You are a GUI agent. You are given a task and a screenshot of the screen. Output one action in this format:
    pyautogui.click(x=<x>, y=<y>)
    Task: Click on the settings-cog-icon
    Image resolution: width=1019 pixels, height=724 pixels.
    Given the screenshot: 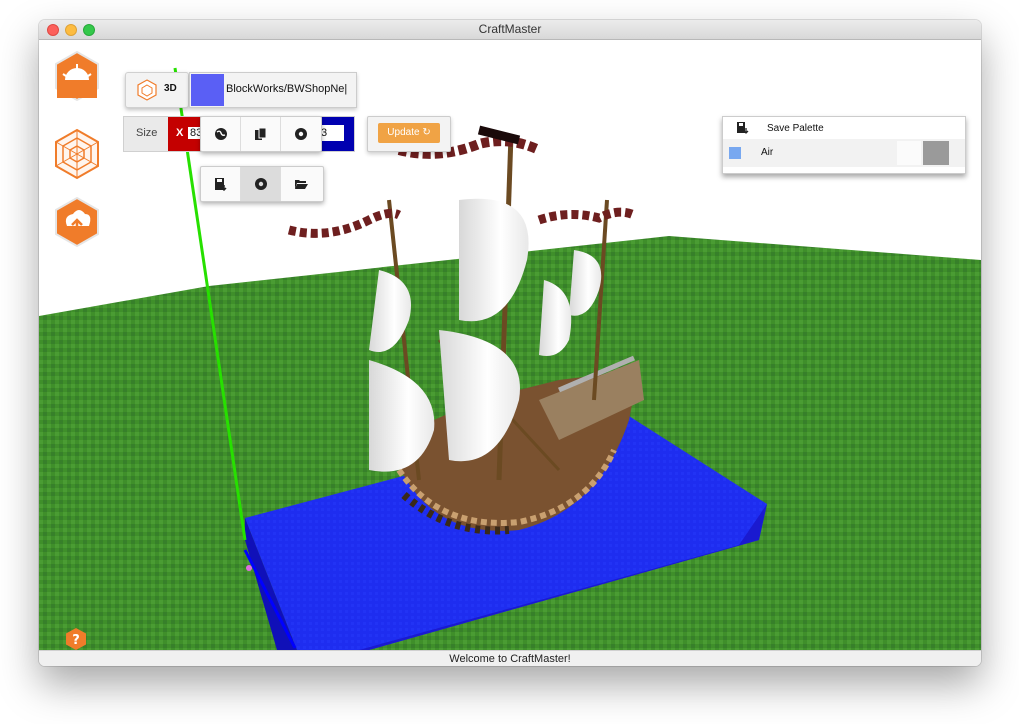 What is the action you would take?
    pyautogui.click(x=261, y=184)
    